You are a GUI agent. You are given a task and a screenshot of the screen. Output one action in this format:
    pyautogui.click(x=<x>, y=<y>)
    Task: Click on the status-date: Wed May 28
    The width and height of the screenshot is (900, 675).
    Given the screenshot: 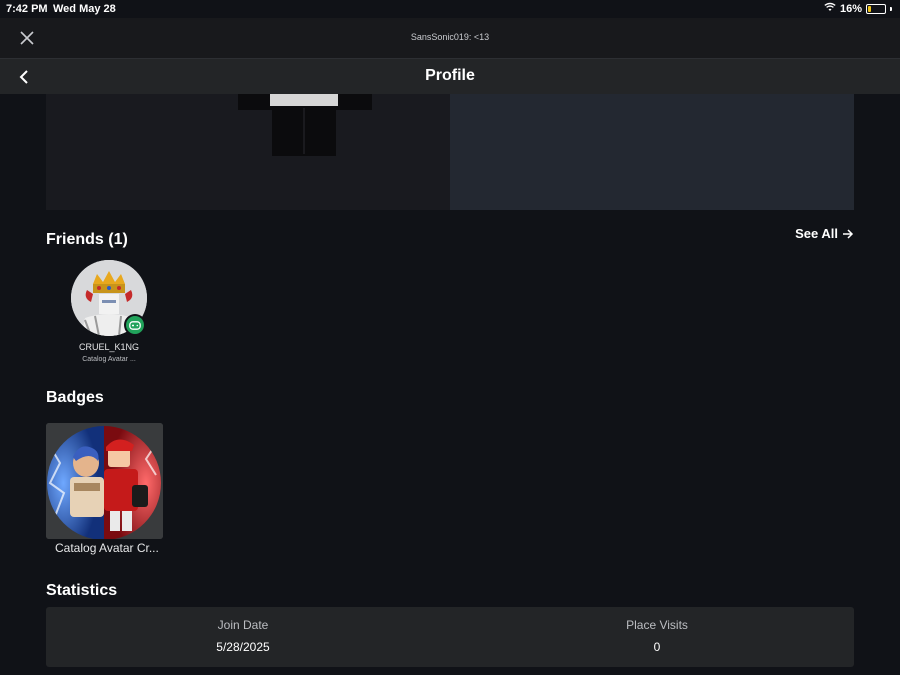 What is the action you would take?
    pyautogui.click(x=84, y=9)
    